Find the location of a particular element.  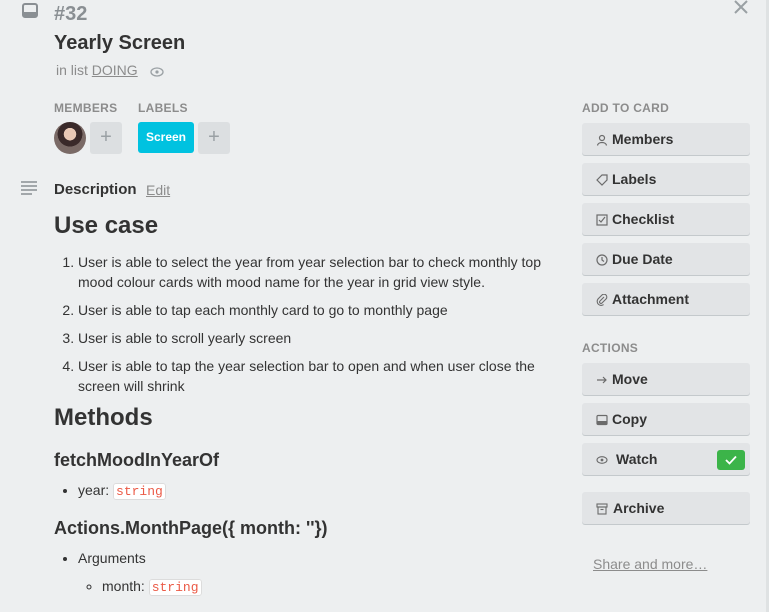

arguments-label: Arguments is located at coordinates (112, 558).